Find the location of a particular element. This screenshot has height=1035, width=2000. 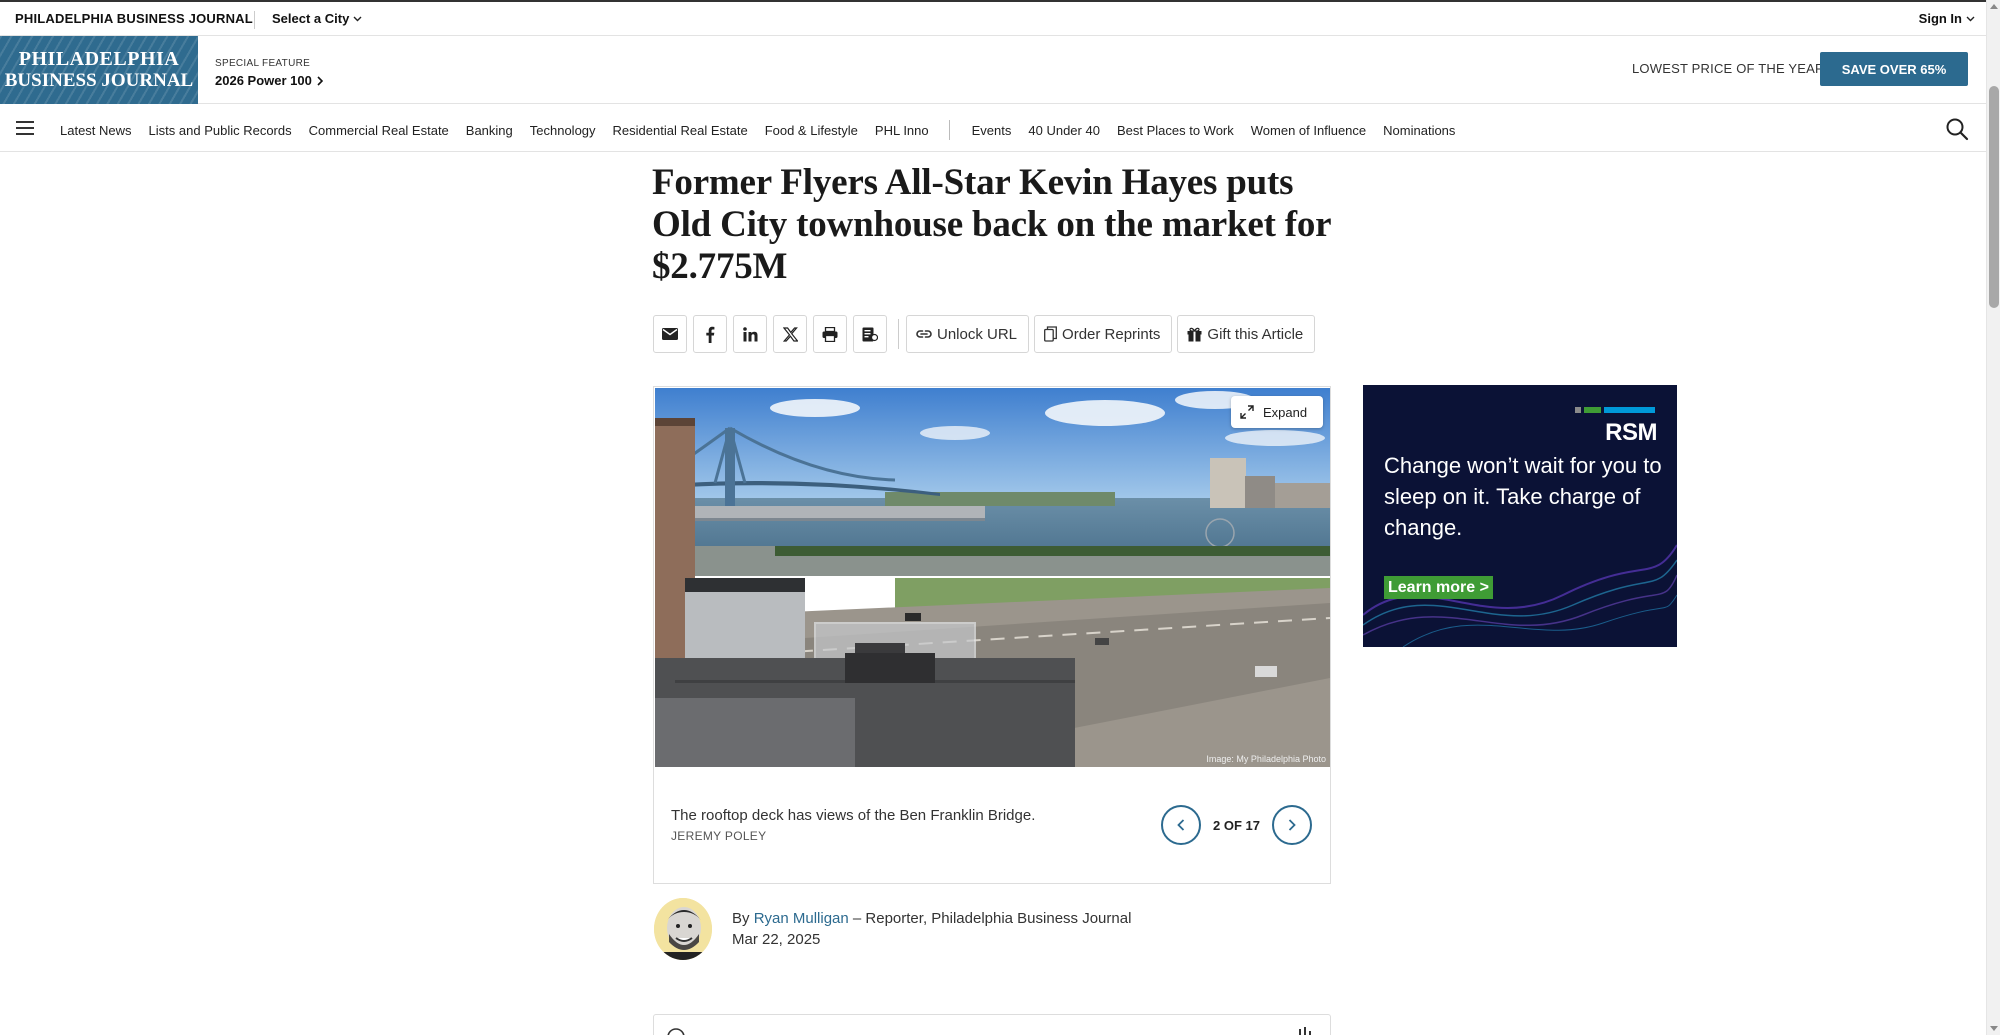

share-linkedin-button is located at coordinates (750, 334).